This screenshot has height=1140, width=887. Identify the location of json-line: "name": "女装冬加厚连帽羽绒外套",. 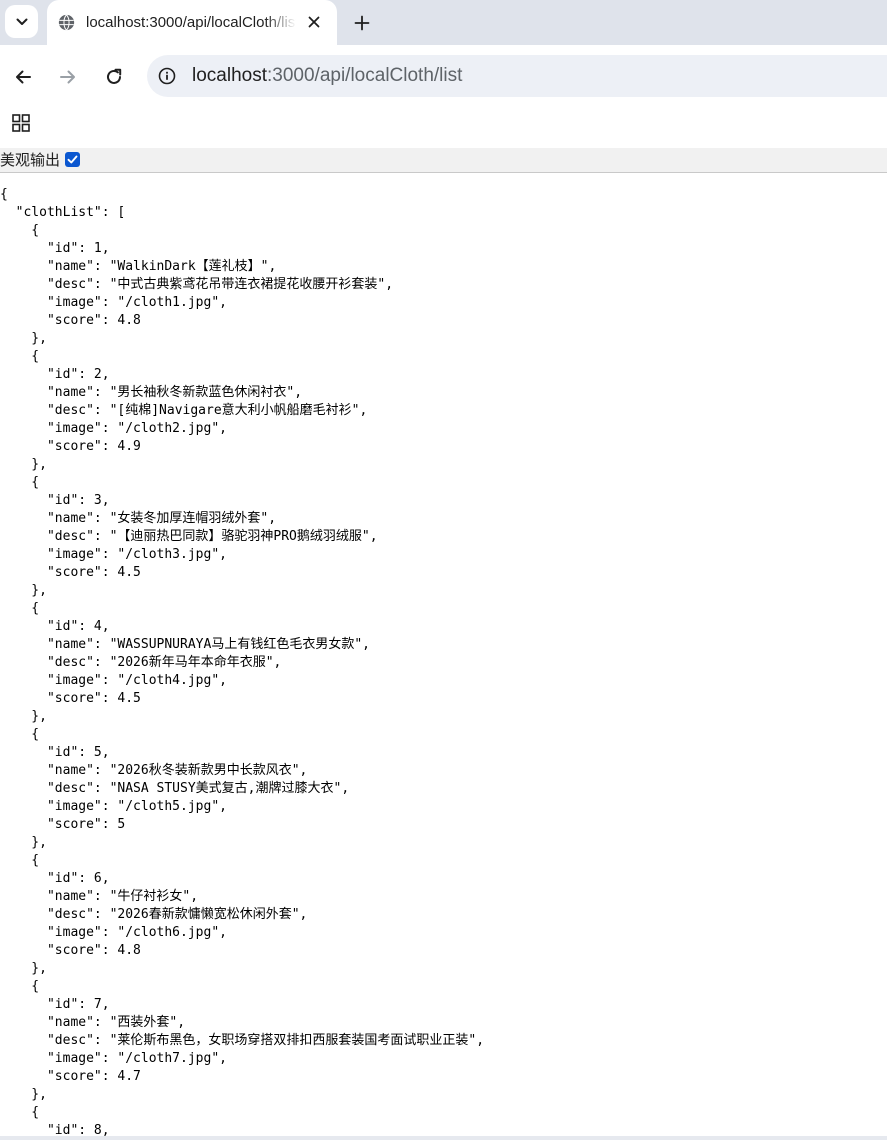
(138, 518).